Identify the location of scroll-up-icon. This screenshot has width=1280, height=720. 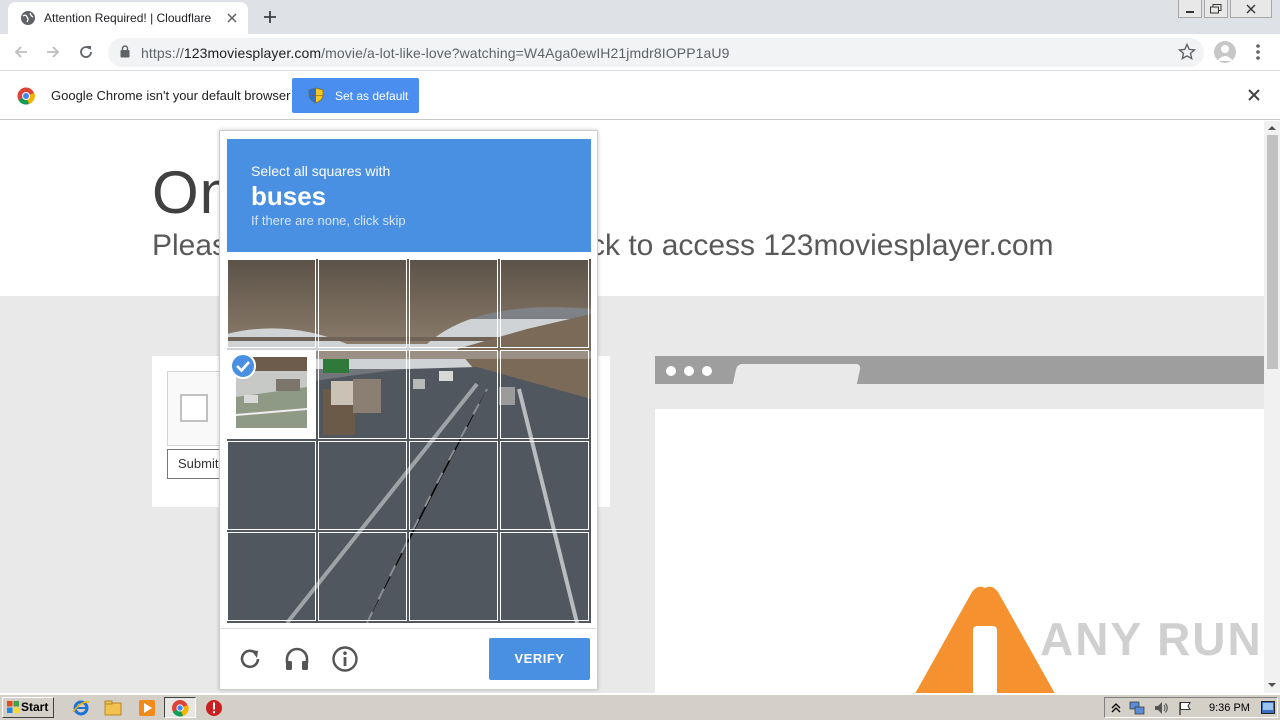
(1272, 128).